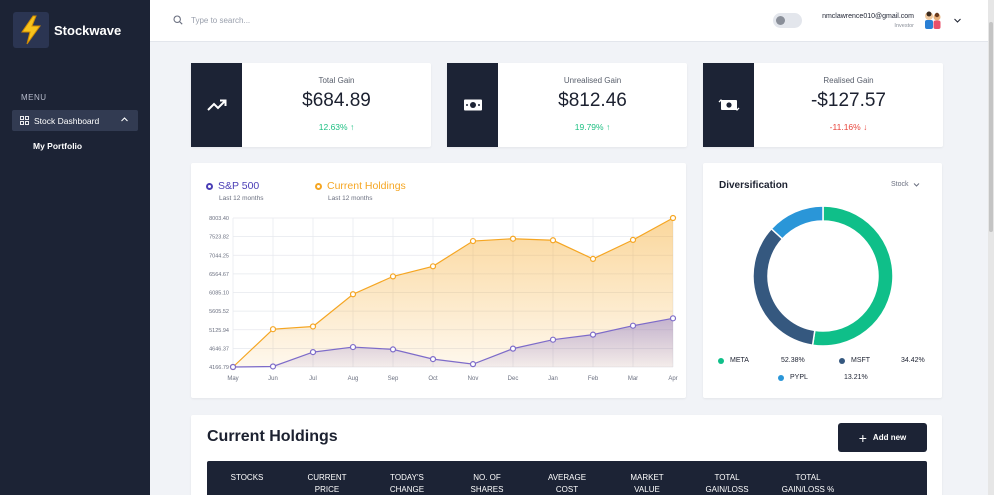 The height and width of the screenshot is (495, 994). I want to click on sidebar-item-stock-dashboard: Stock Dashboard, so click(75, 120).